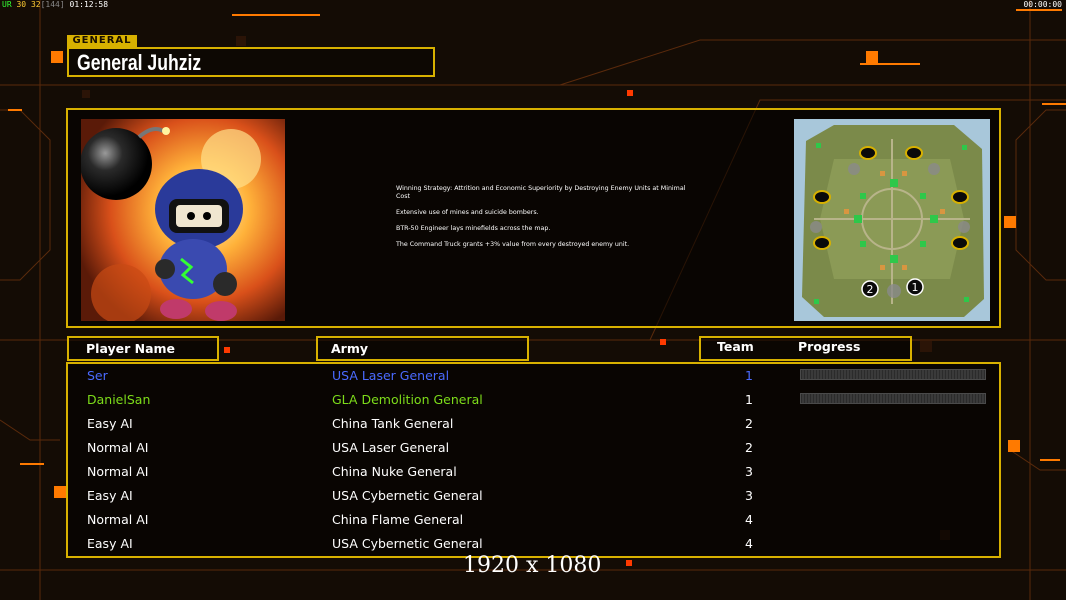 This screenshot has height=600, width=1066. Describe the element at coordinates (52, 4) in the screenshot. I see `fps-cap: [144]` at that location.